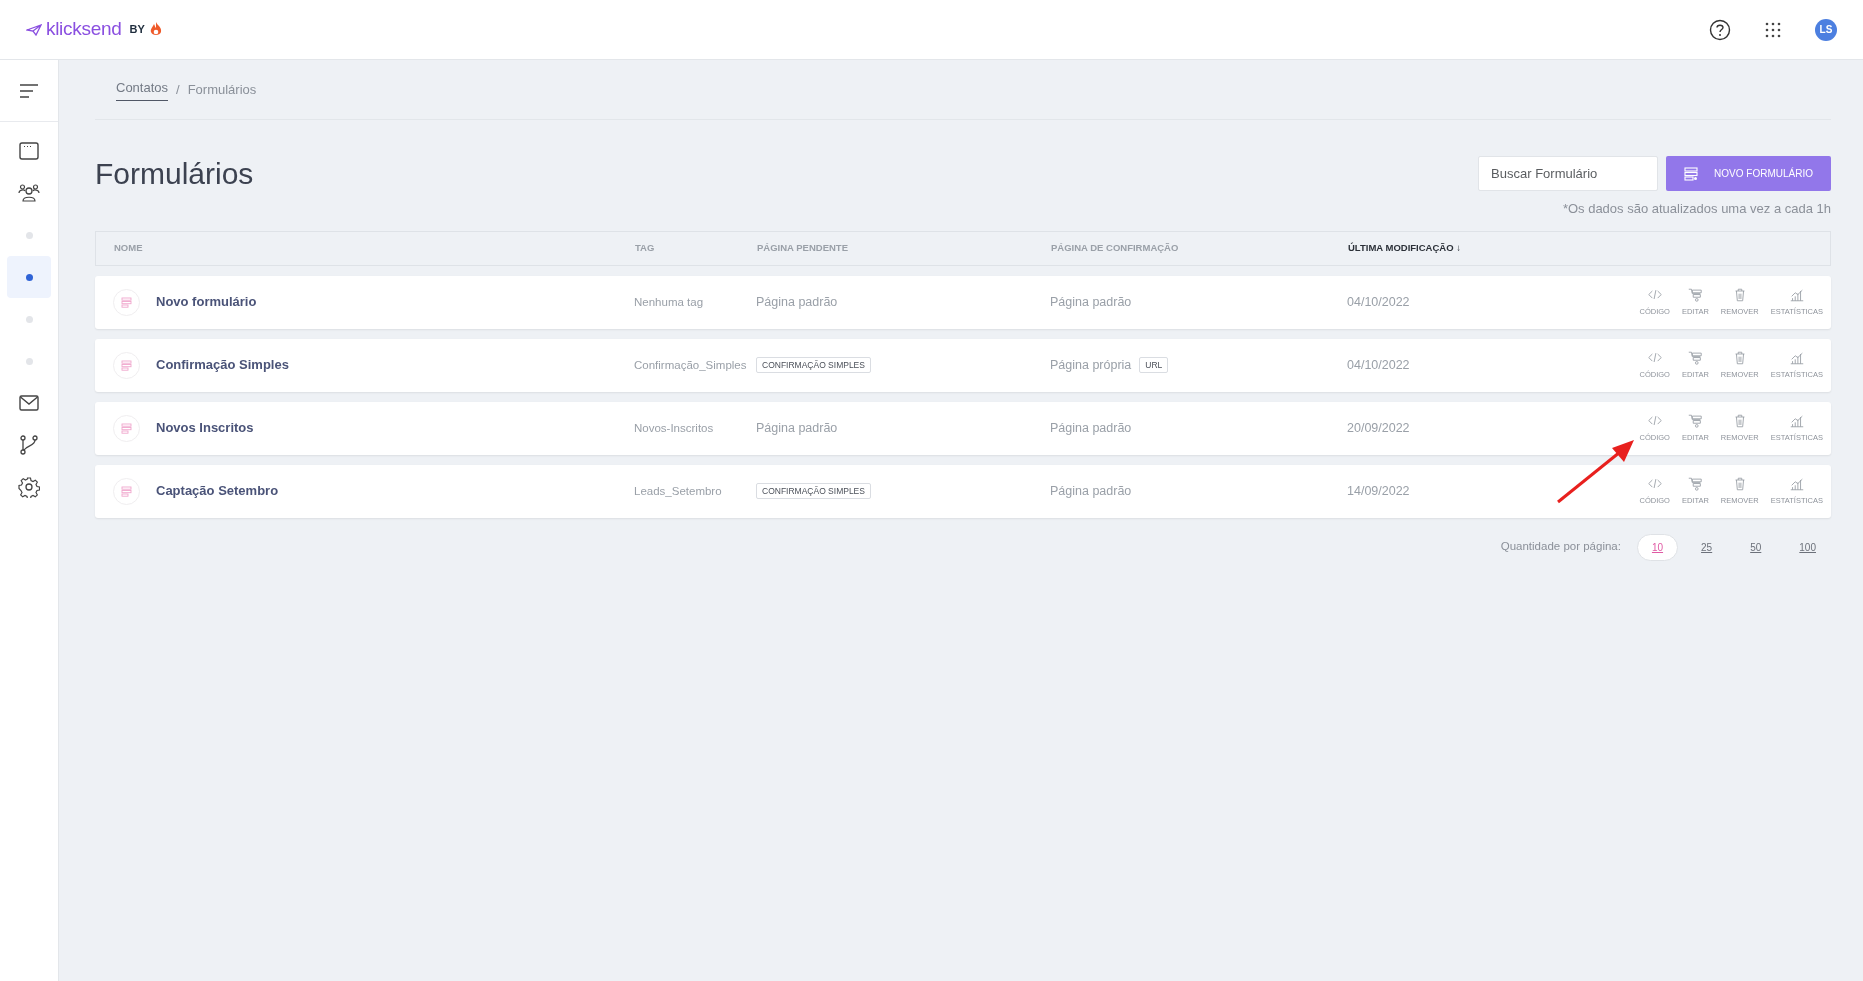  What do you see at coordinates (34, 29) in the screenshot?
I see `paper-plane-icon` at bounding box center [34, 29].